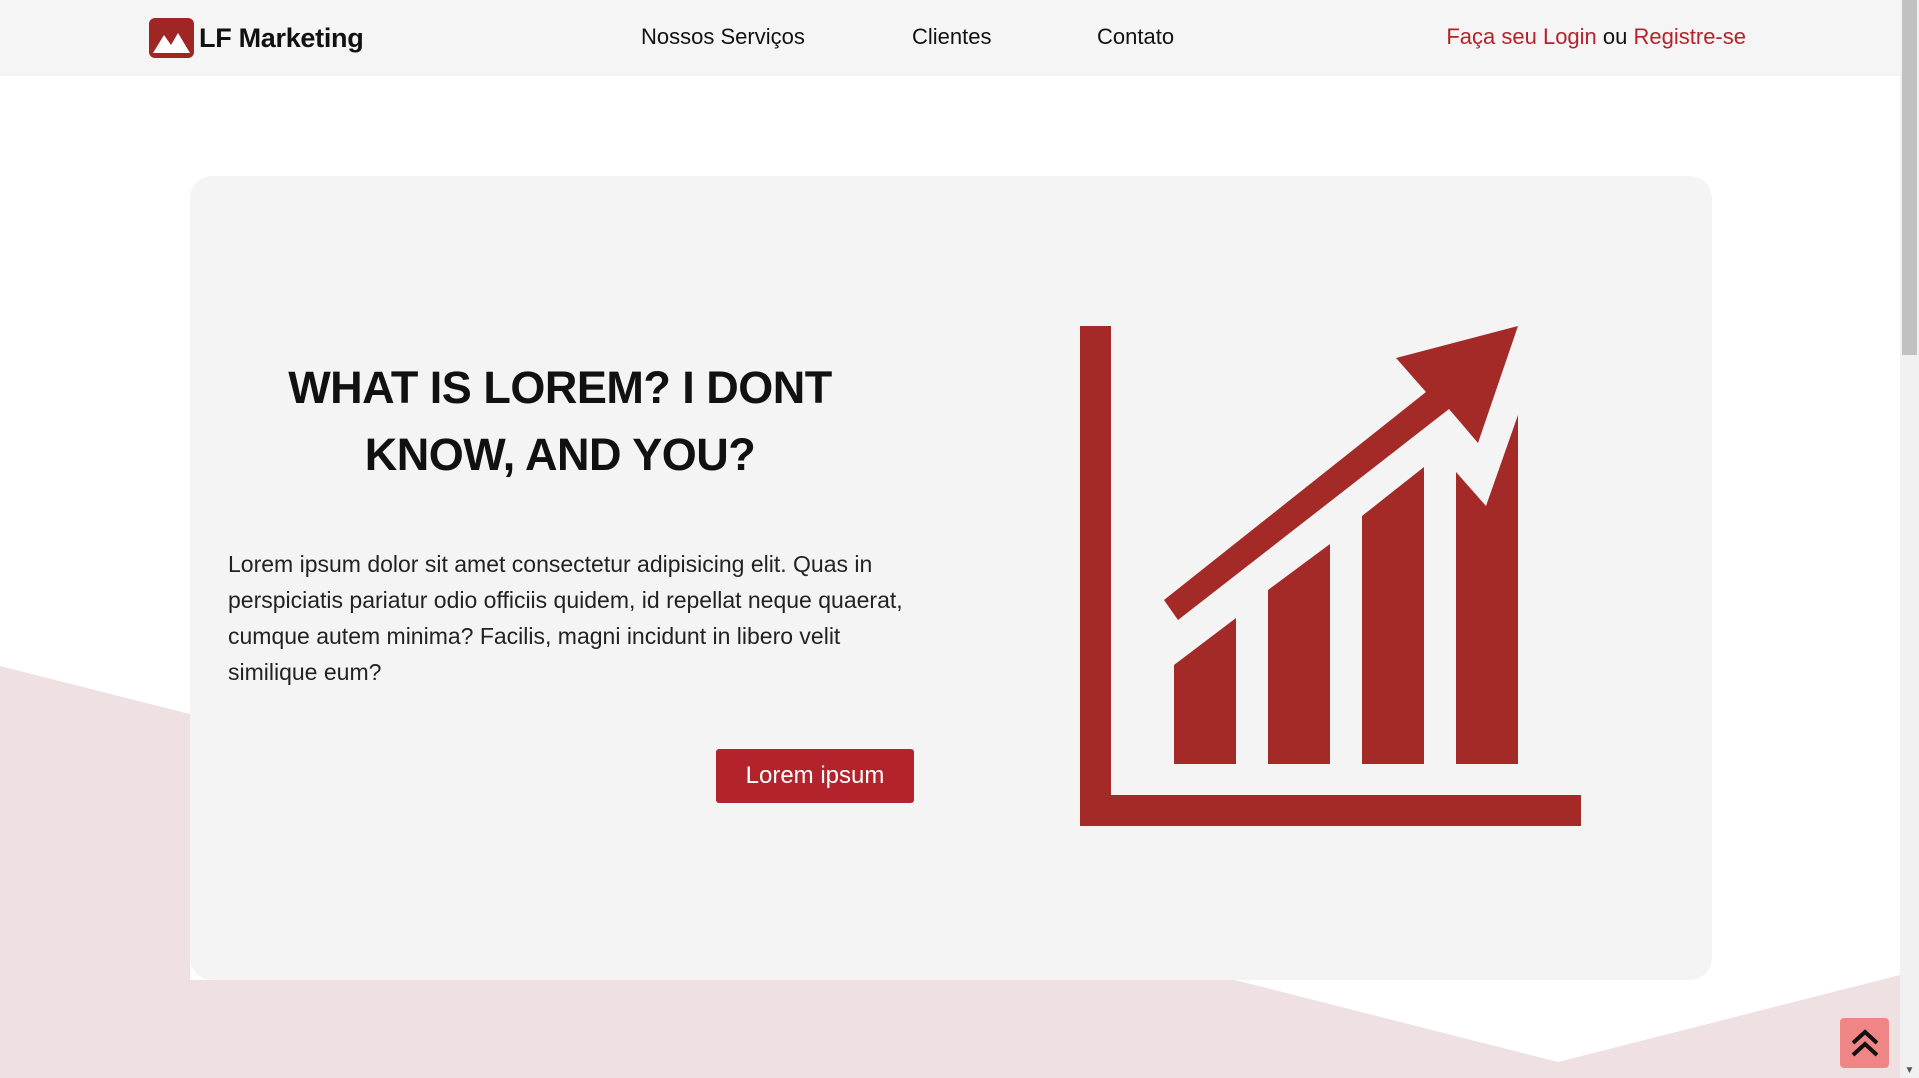 The width and height of the screenshot is (1919, 1078). Describe the element at coordinates (1618, 36) in the screenshot. I see `auth-separator: ou` at that location.